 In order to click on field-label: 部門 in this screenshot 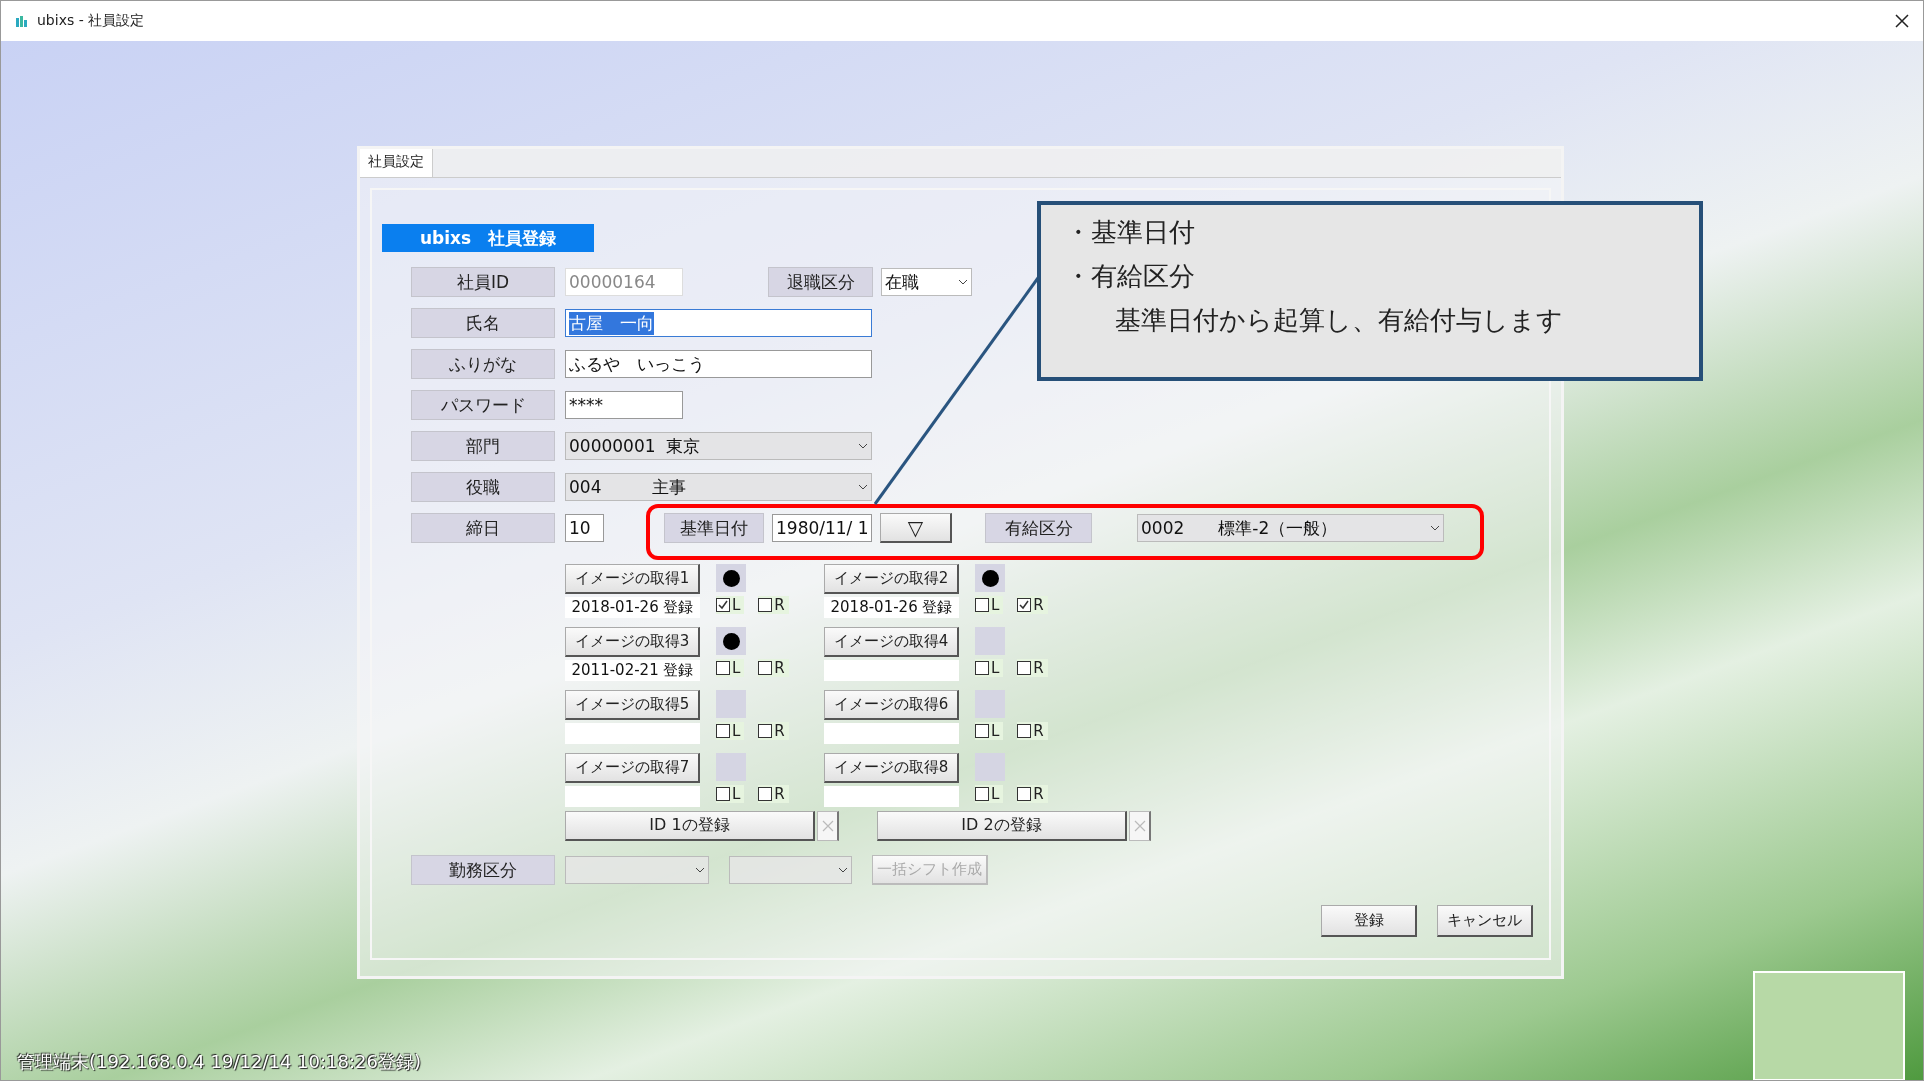, I will do `click(483, 446)`.